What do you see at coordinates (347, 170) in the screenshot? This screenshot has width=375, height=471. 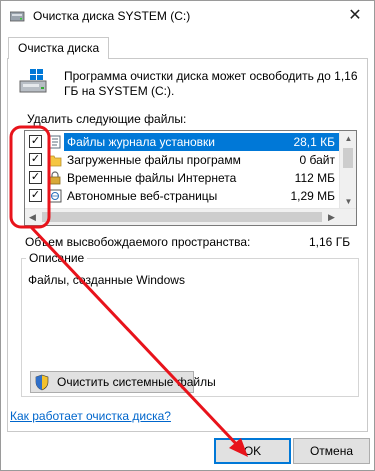 I see `vertical-scrollbar: ▲ ▼` at bounding box center [347, 170].